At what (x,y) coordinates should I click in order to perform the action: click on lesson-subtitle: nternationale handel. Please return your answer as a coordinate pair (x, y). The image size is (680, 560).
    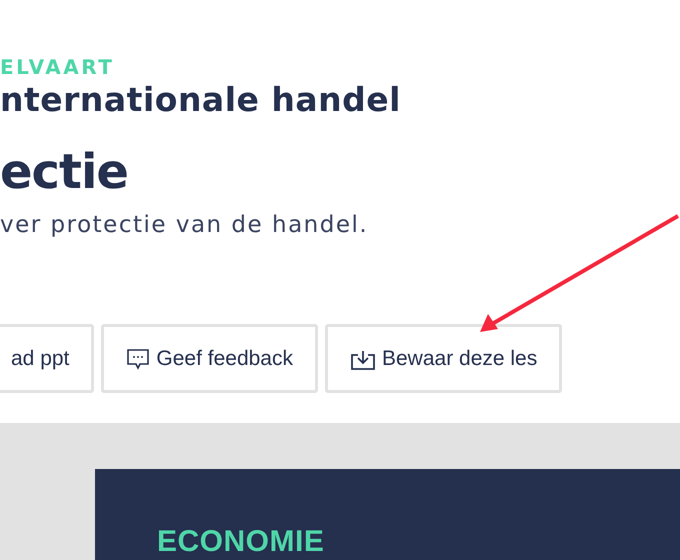
    Looking at the image, I should click on (201, 100).